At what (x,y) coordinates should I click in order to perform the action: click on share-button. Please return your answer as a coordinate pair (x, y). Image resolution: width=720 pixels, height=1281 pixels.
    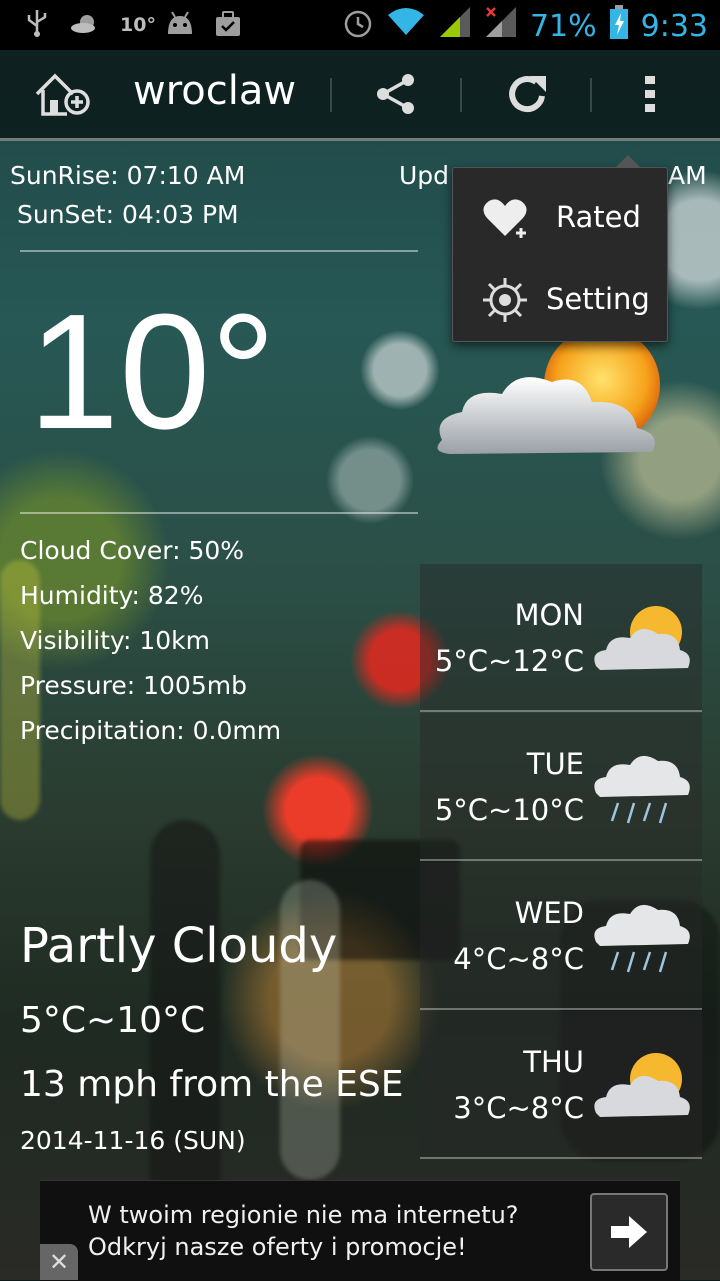
    Looking at the image, I should click on (396, 94).